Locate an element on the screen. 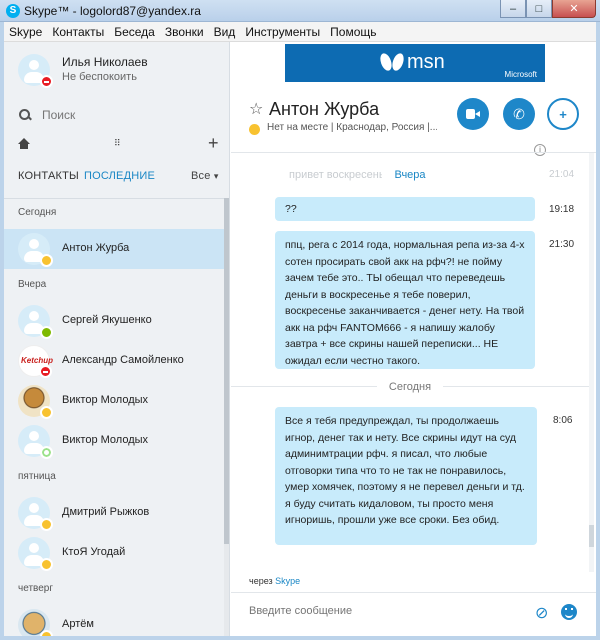 This screenshot has height=640, width=600. contact-item: КтоЯ Угодай is located at coordinates (114, 553).